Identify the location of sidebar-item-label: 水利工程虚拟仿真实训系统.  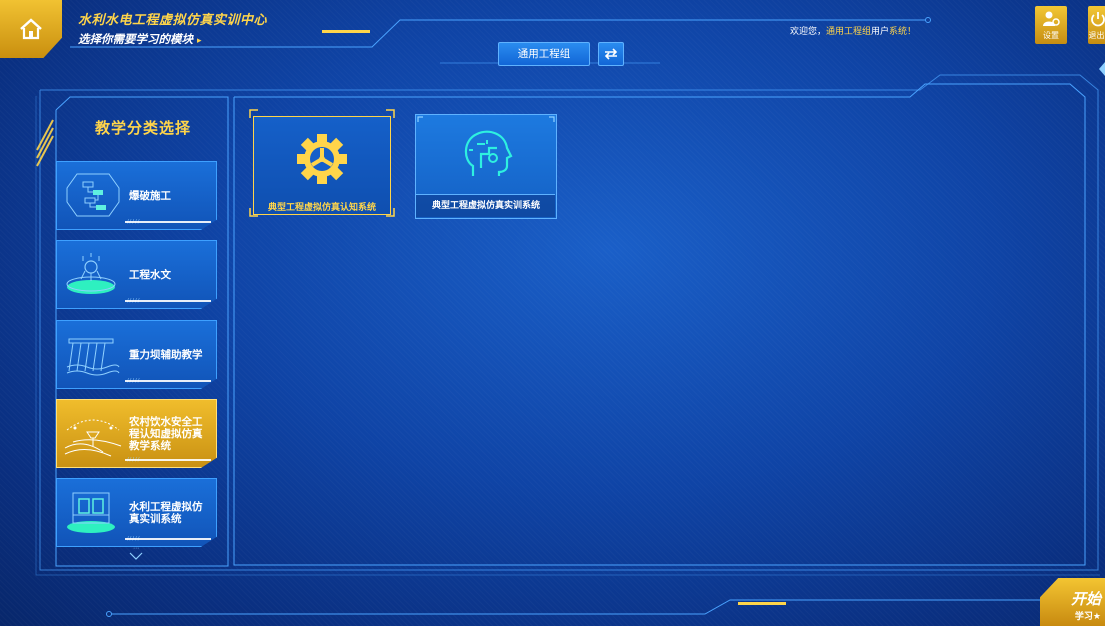
(166, 512).